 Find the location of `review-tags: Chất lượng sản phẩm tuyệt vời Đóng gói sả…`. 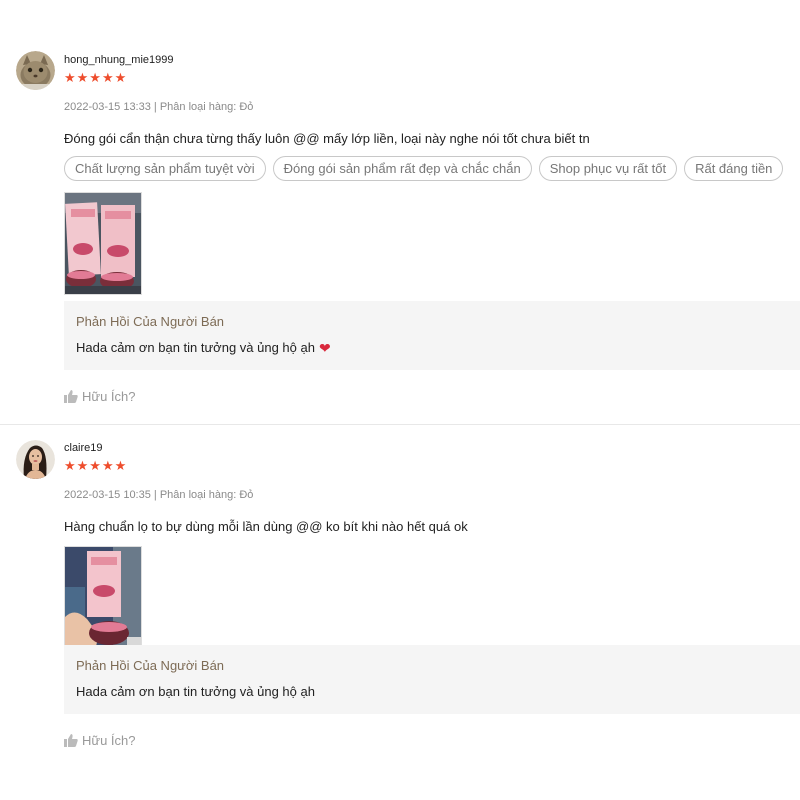

review-tags: Chất lượng sản phẩm tuyệt vời Đóng gói sả… is located at coordinates (432, 169).